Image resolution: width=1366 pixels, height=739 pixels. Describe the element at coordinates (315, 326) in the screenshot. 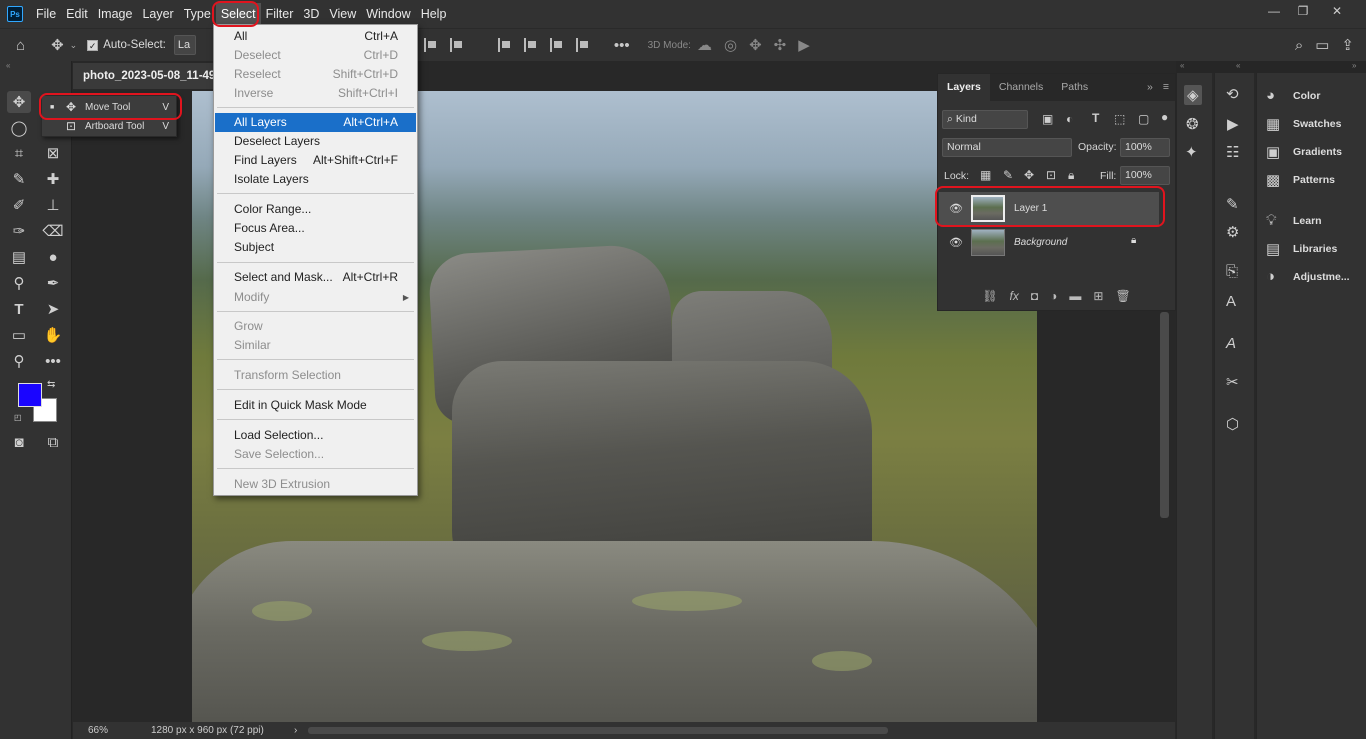

I see `menu-item-grow: Grow` at that location.